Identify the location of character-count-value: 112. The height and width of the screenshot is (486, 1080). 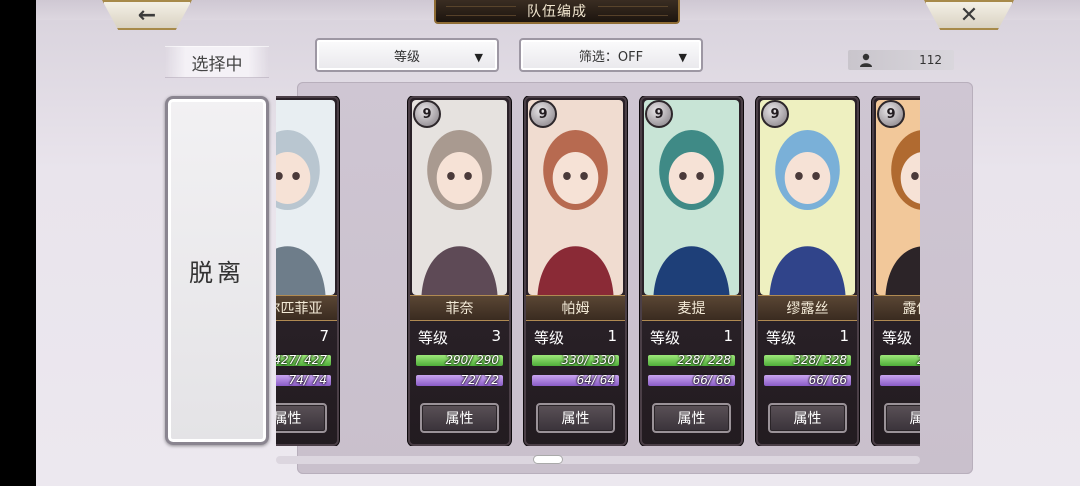
(930, 60).